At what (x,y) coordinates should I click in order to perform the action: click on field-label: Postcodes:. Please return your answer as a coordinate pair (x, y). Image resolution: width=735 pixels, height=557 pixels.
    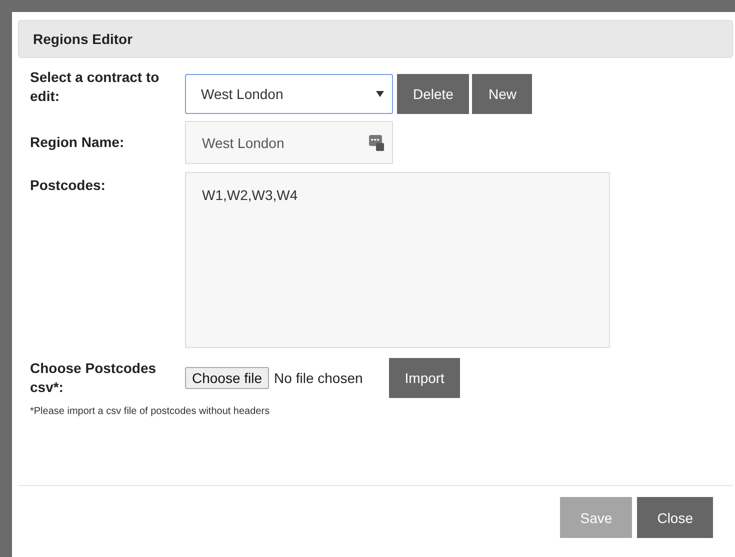
    Looking at the image, I should click on (68, 185).